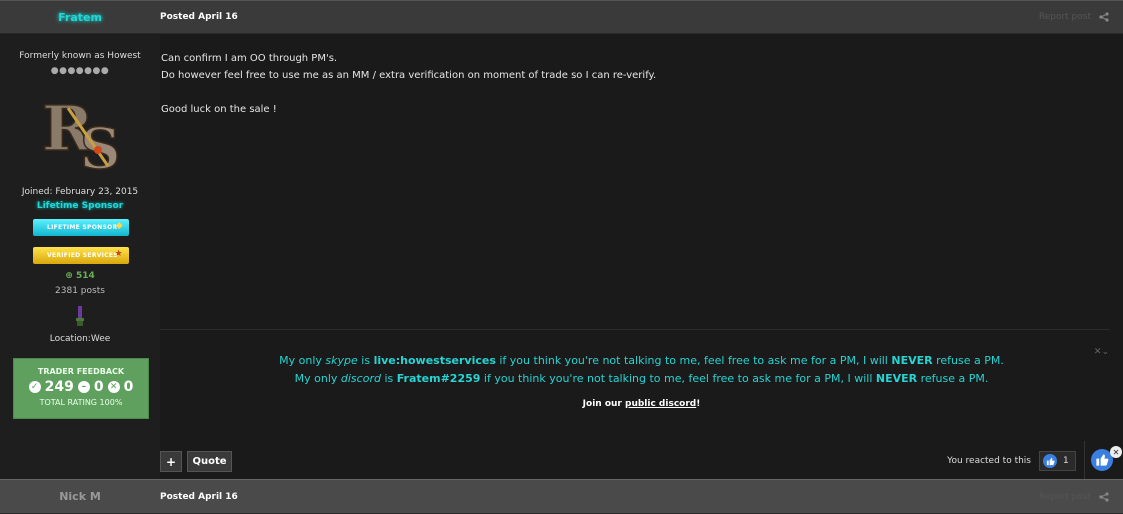 The image size is (1123, 514). What do you see at coordinates (80, 276) in the screenshot?
I see `reputation: ⊕ 514` at bounding box center [80, 276].